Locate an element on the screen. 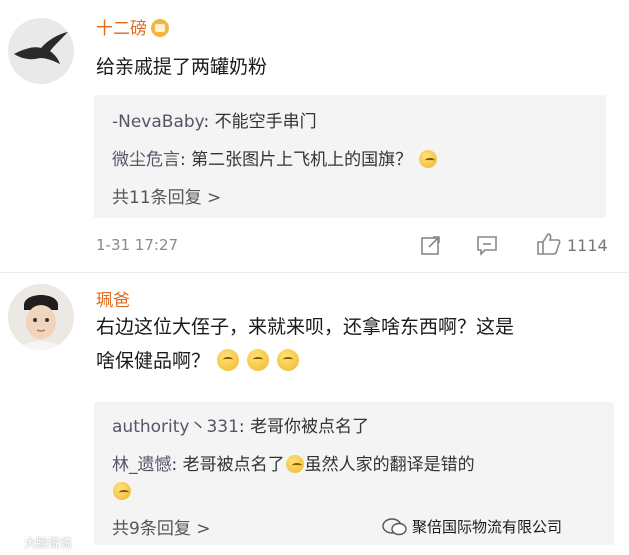 The image size is (629, 555). comment-text-line2: 啥保健品啊？ is located at coordinates (153, 361).